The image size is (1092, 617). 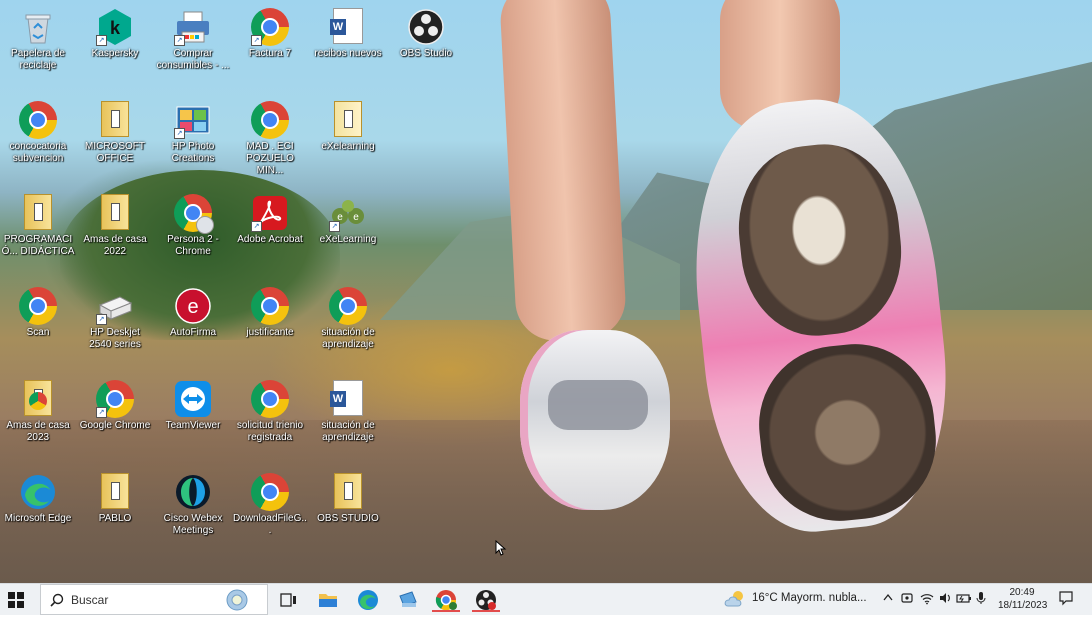 What do you see at coordinates (115, 518) in the screenshot?
I see `icon-label: PABLO` at bounding box center [115, 518].